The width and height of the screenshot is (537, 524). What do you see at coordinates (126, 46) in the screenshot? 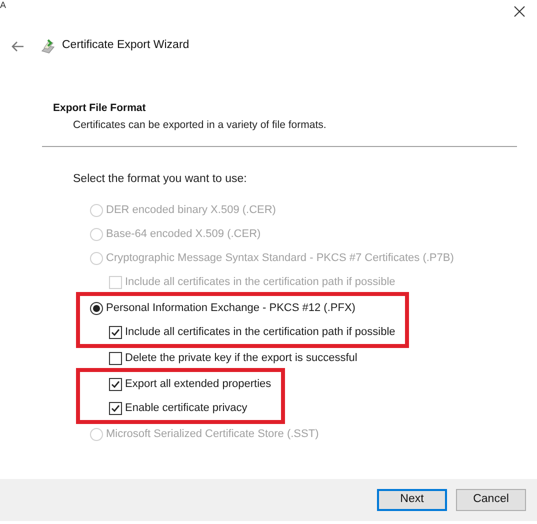
I see `window-title: Certificate Export Wizard` at bounding box center [126, 46].